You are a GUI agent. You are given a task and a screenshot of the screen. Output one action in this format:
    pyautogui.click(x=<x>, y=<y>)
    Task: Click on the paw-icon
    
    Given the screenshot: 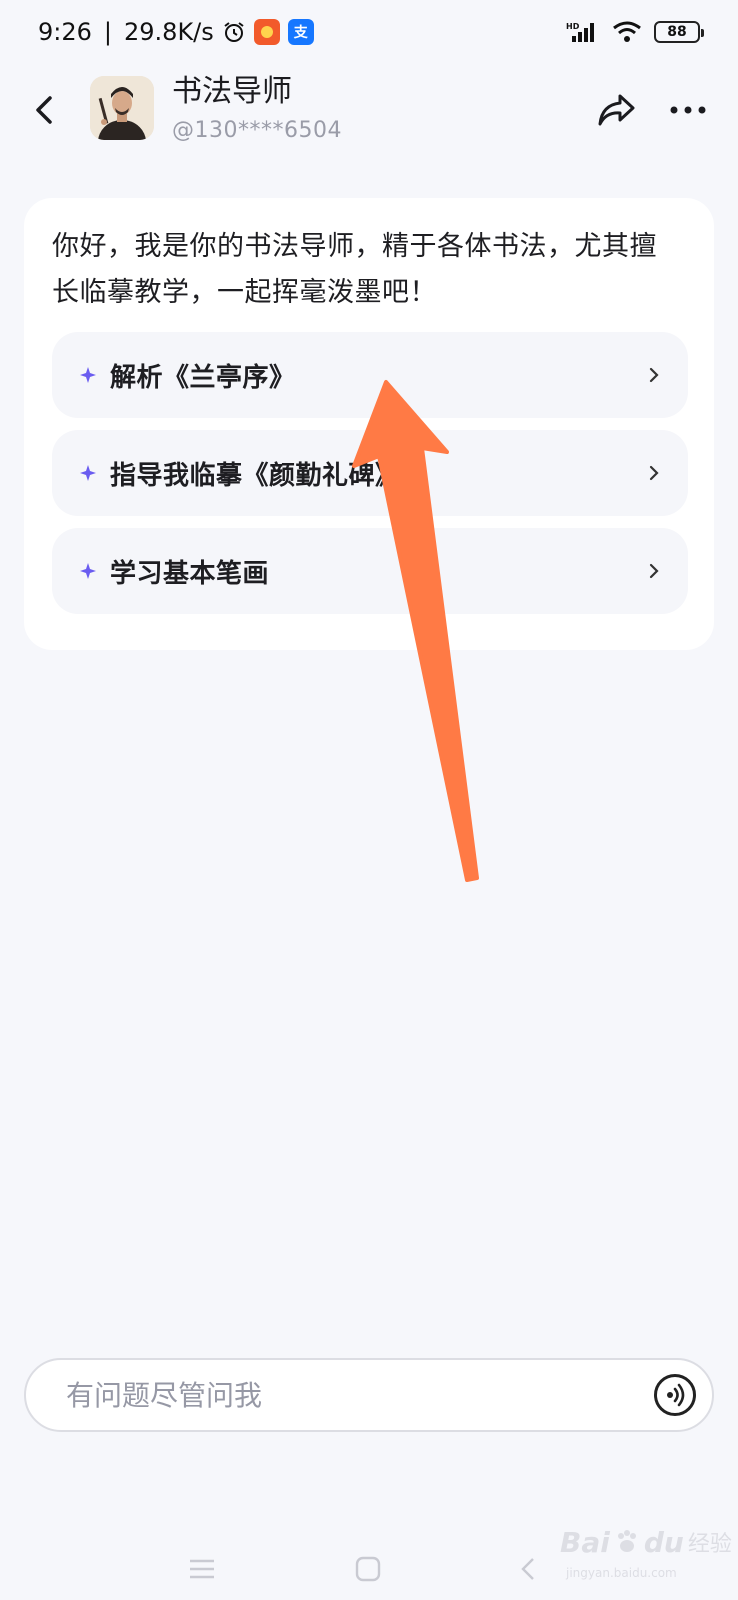 What is the action you would take?
    pyautogui.click(x=626, y=1541)
    